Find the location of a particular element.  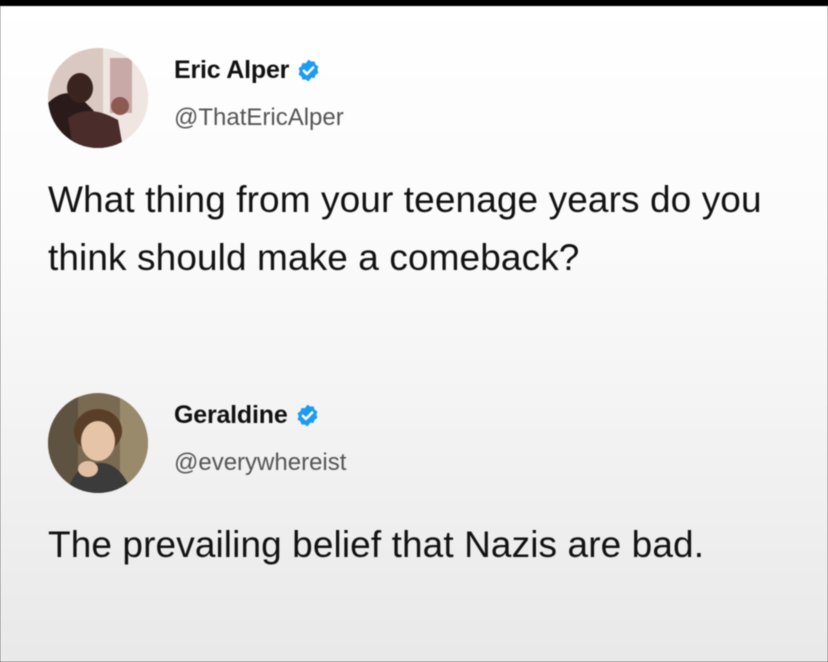

display-name: Geraldine is located at coordinates (231, 415).